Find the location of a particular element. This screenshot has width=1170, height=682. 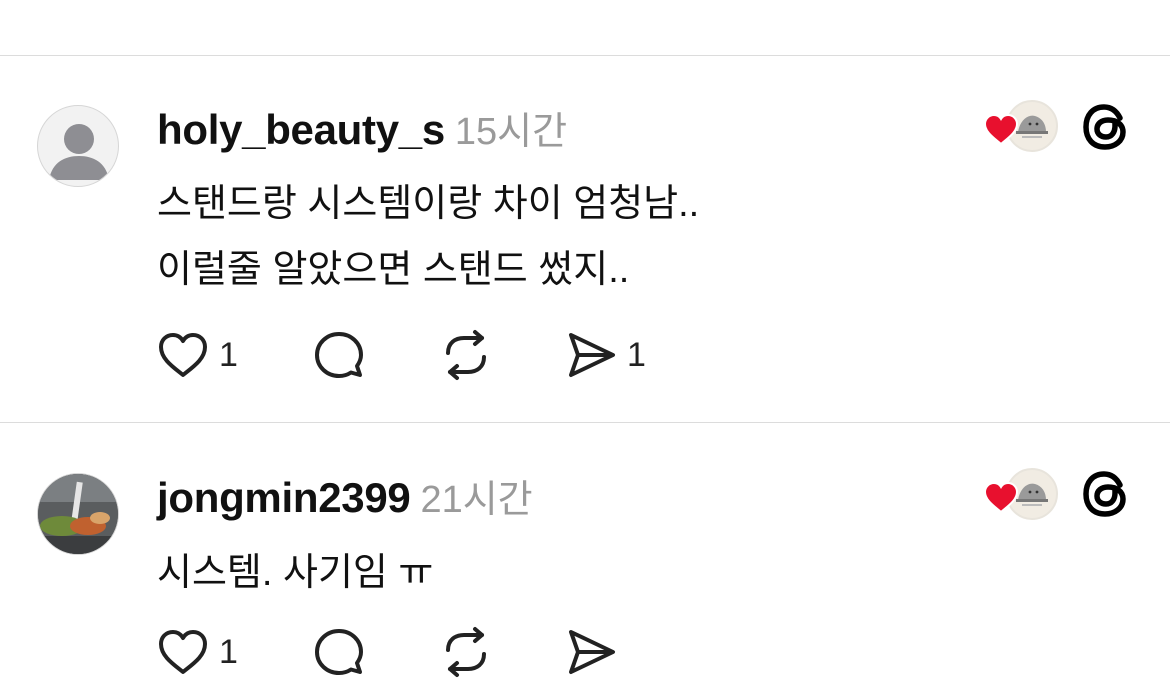

like-button: 1 is located at coordinates (197, 652).